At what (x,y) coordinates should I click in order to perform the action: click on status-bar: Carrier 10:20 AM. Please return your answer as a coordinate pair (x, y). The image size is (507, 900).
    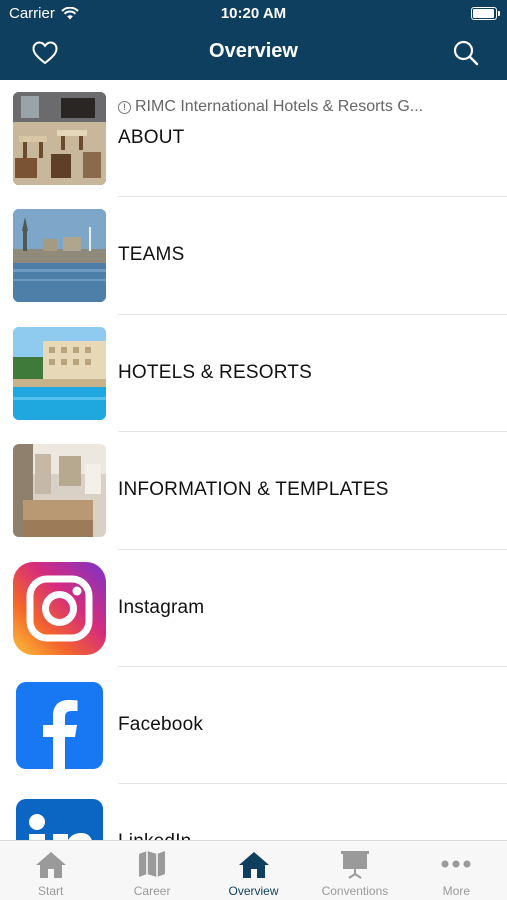
    Looking at the image, I should click on (253, 14).